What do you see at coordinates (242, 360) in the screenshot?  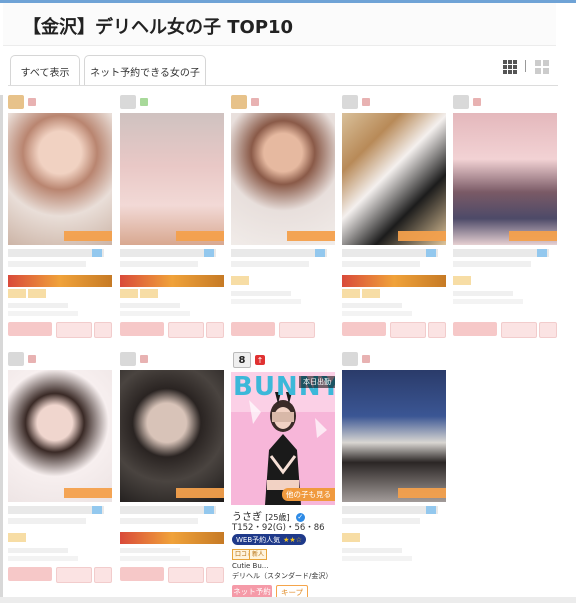 I see `rank-number-badge: 8` at bounding box center [242, 360].